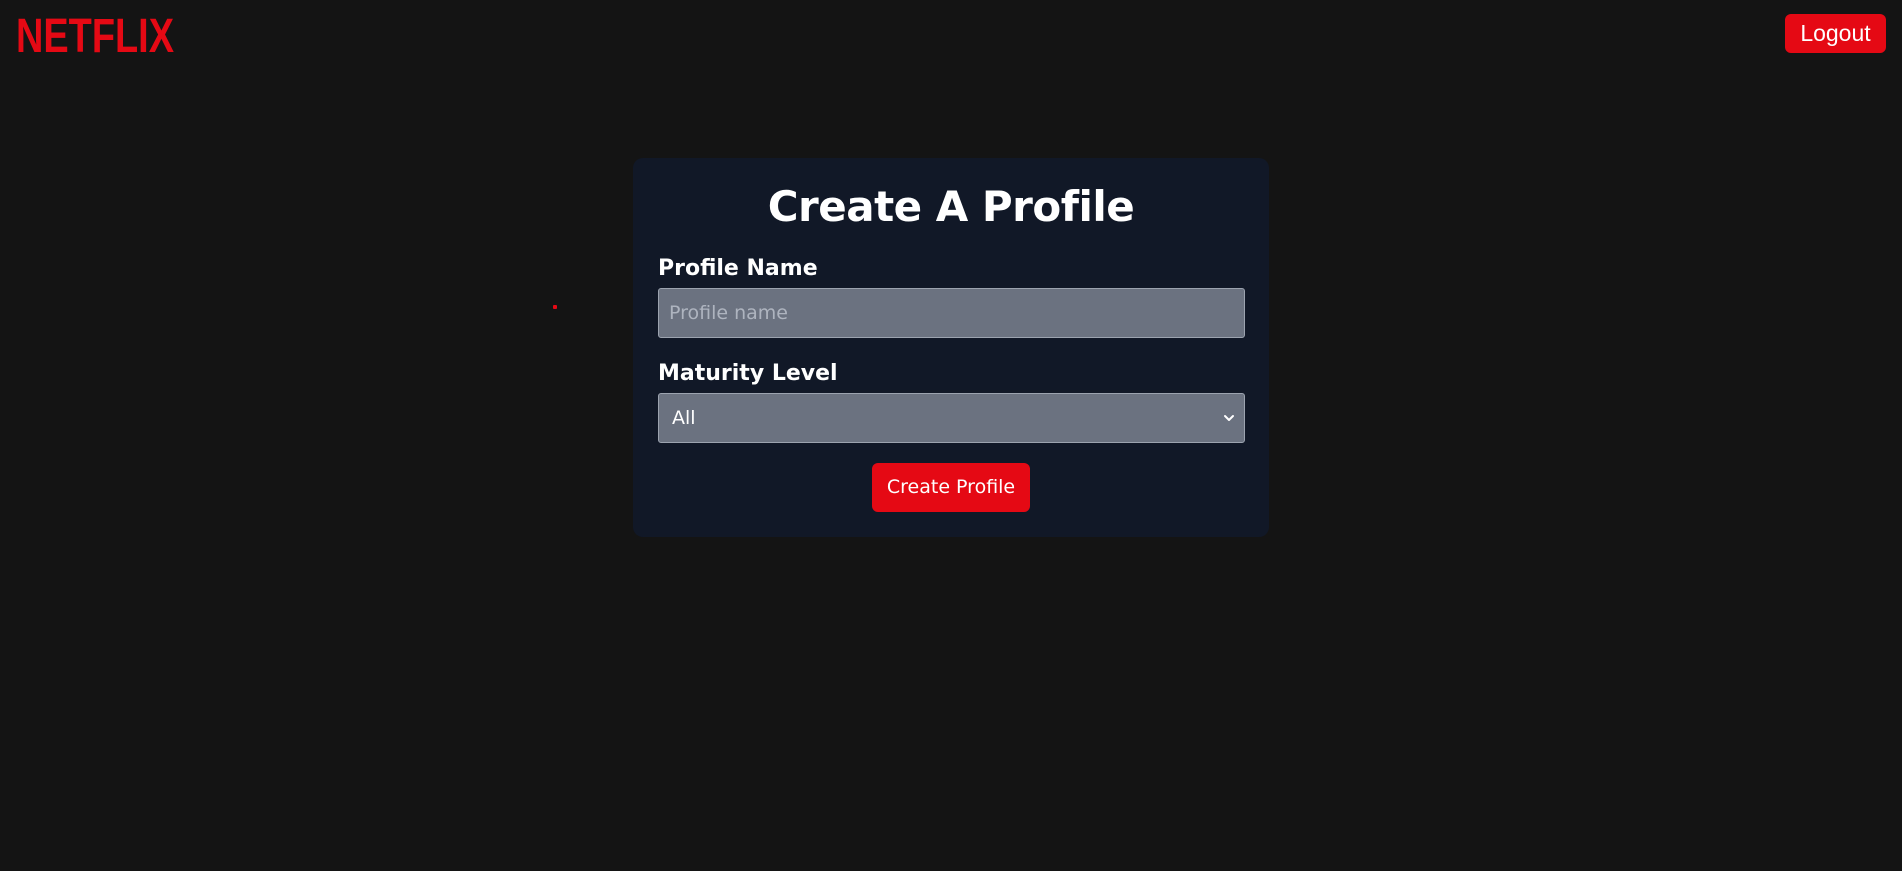 The width and height of the screenshot is (1902, 871). Describe the element at coordinates (1835, 33) in the screenshot. I see `logout-button: Logout` at that location.